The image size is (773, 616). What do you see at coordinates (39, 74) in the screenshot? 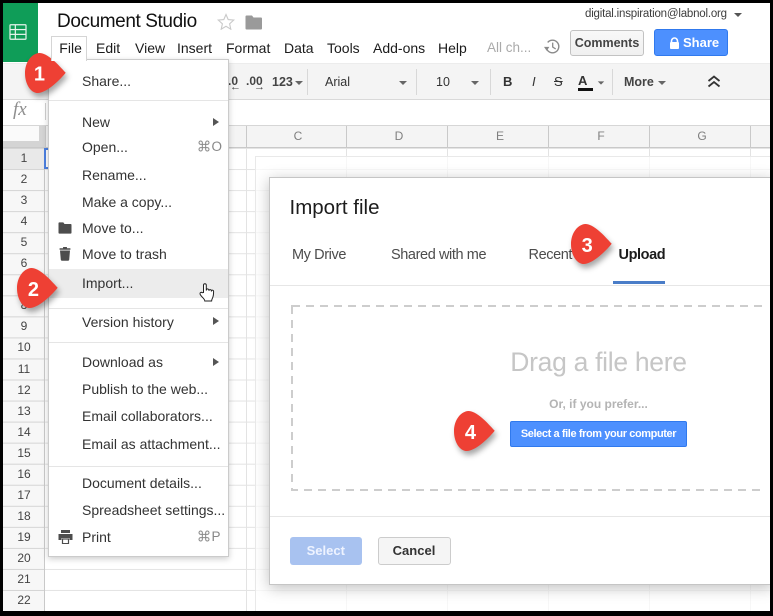
I see `svg-text: 1` at bounding box center [39, 74].